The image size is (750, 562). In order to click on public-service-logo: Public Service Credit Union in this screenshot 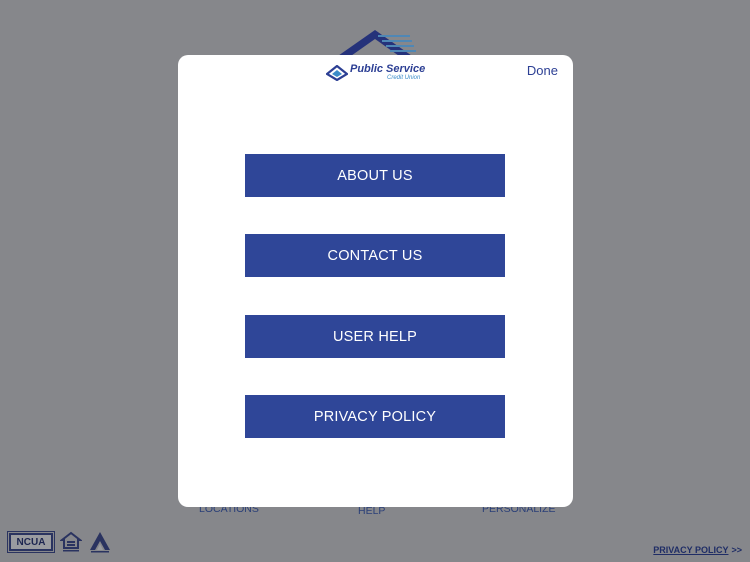, I will do `click(377, 73)`.